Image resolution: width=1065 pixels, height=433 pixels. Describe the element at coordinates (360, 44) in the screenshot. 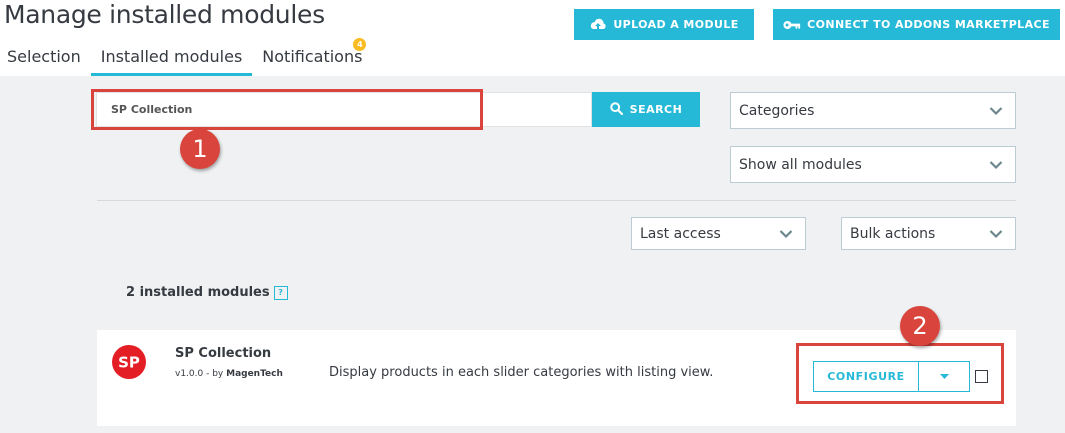

I see `notification-count-badge: 4` at that location.